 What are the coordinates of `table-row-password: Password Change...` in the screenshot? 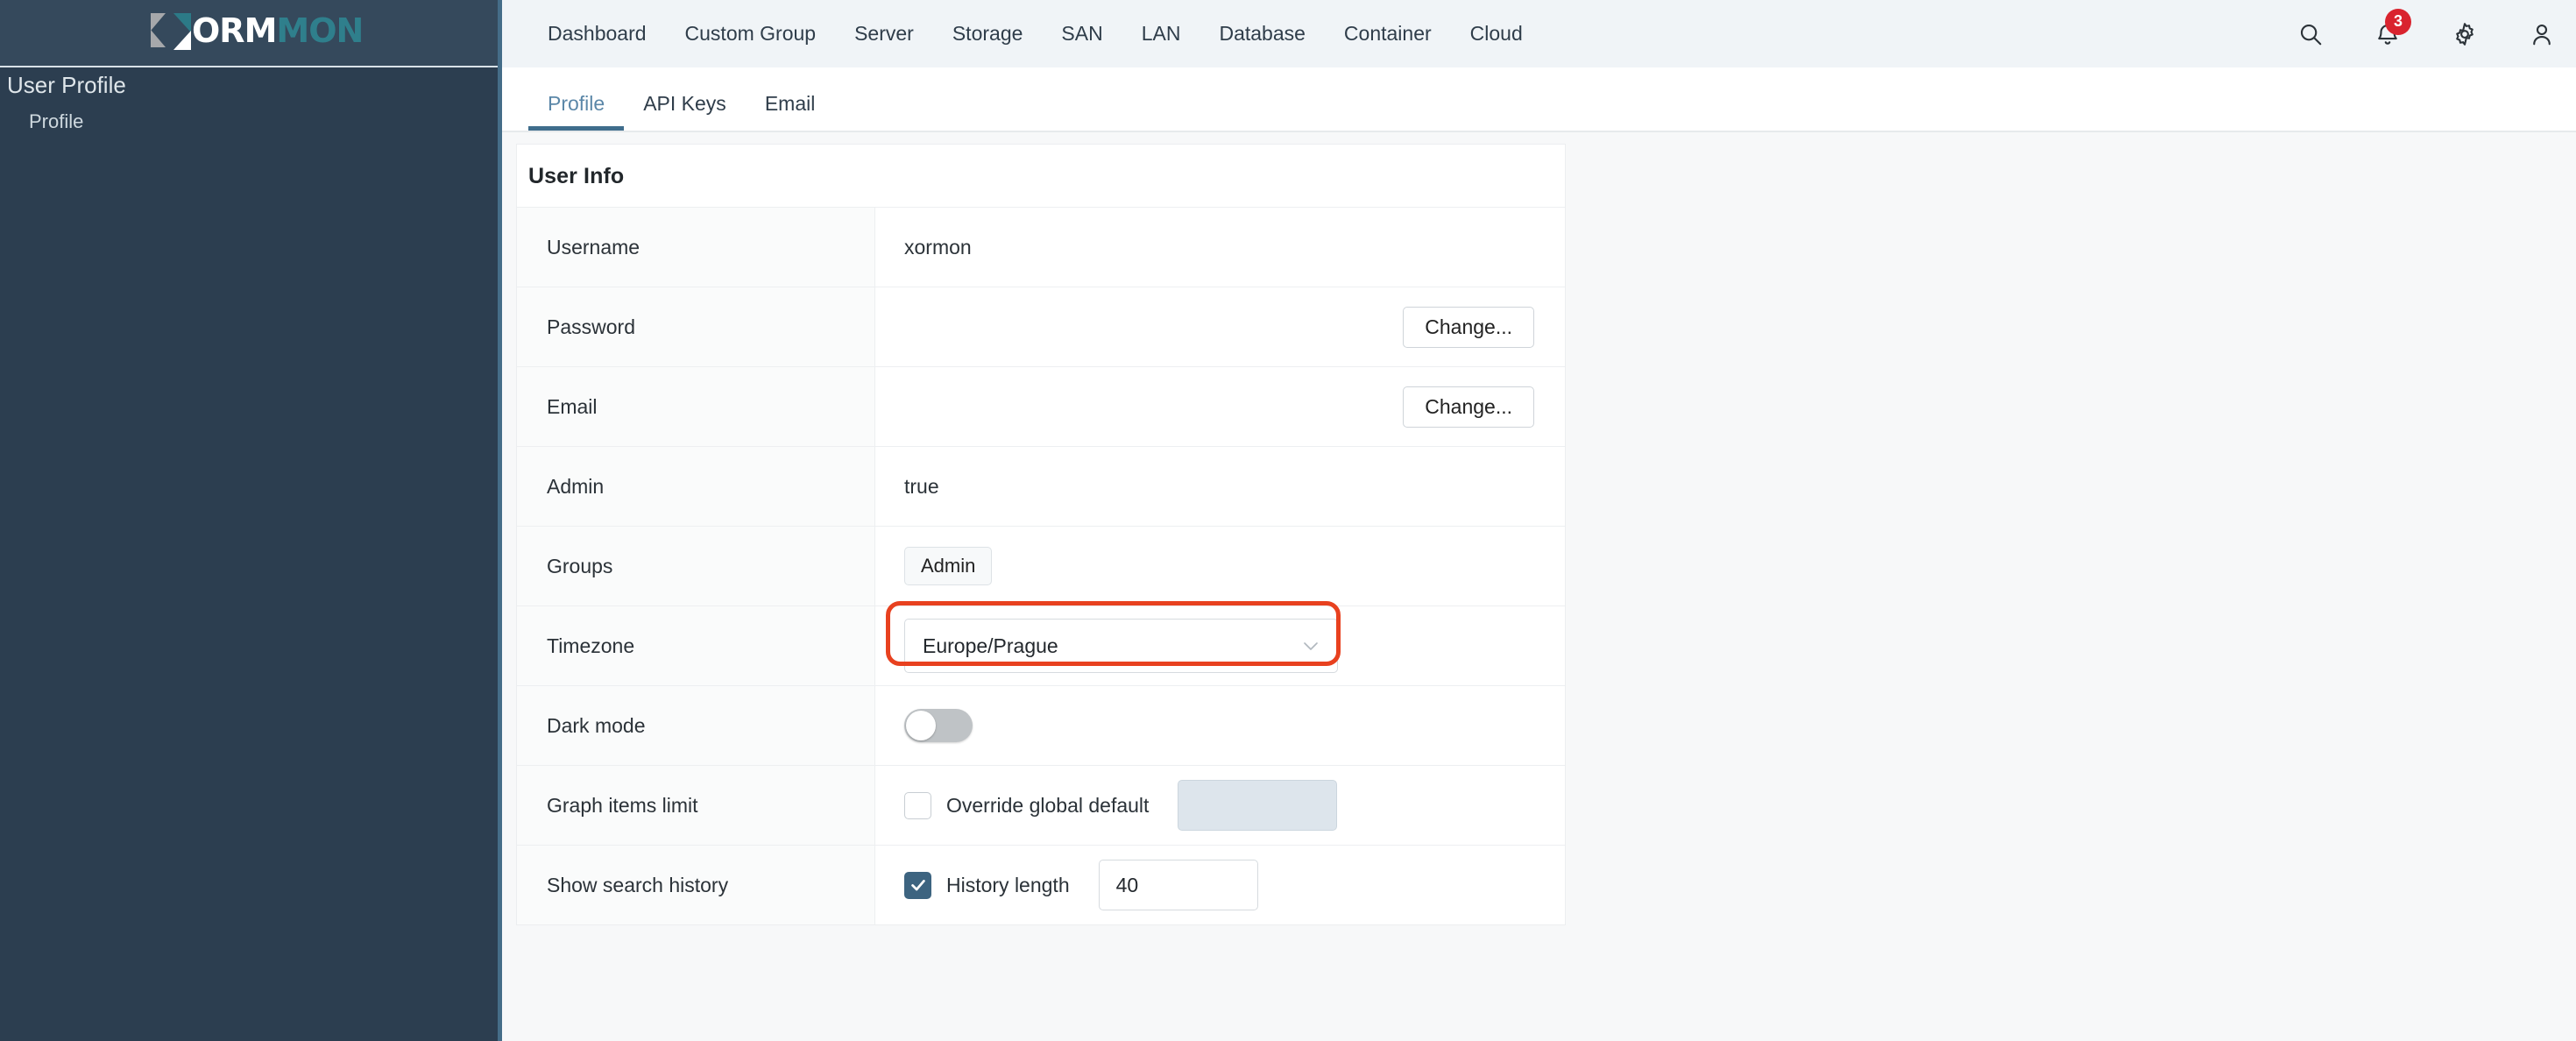 It's located at (1041, 327).